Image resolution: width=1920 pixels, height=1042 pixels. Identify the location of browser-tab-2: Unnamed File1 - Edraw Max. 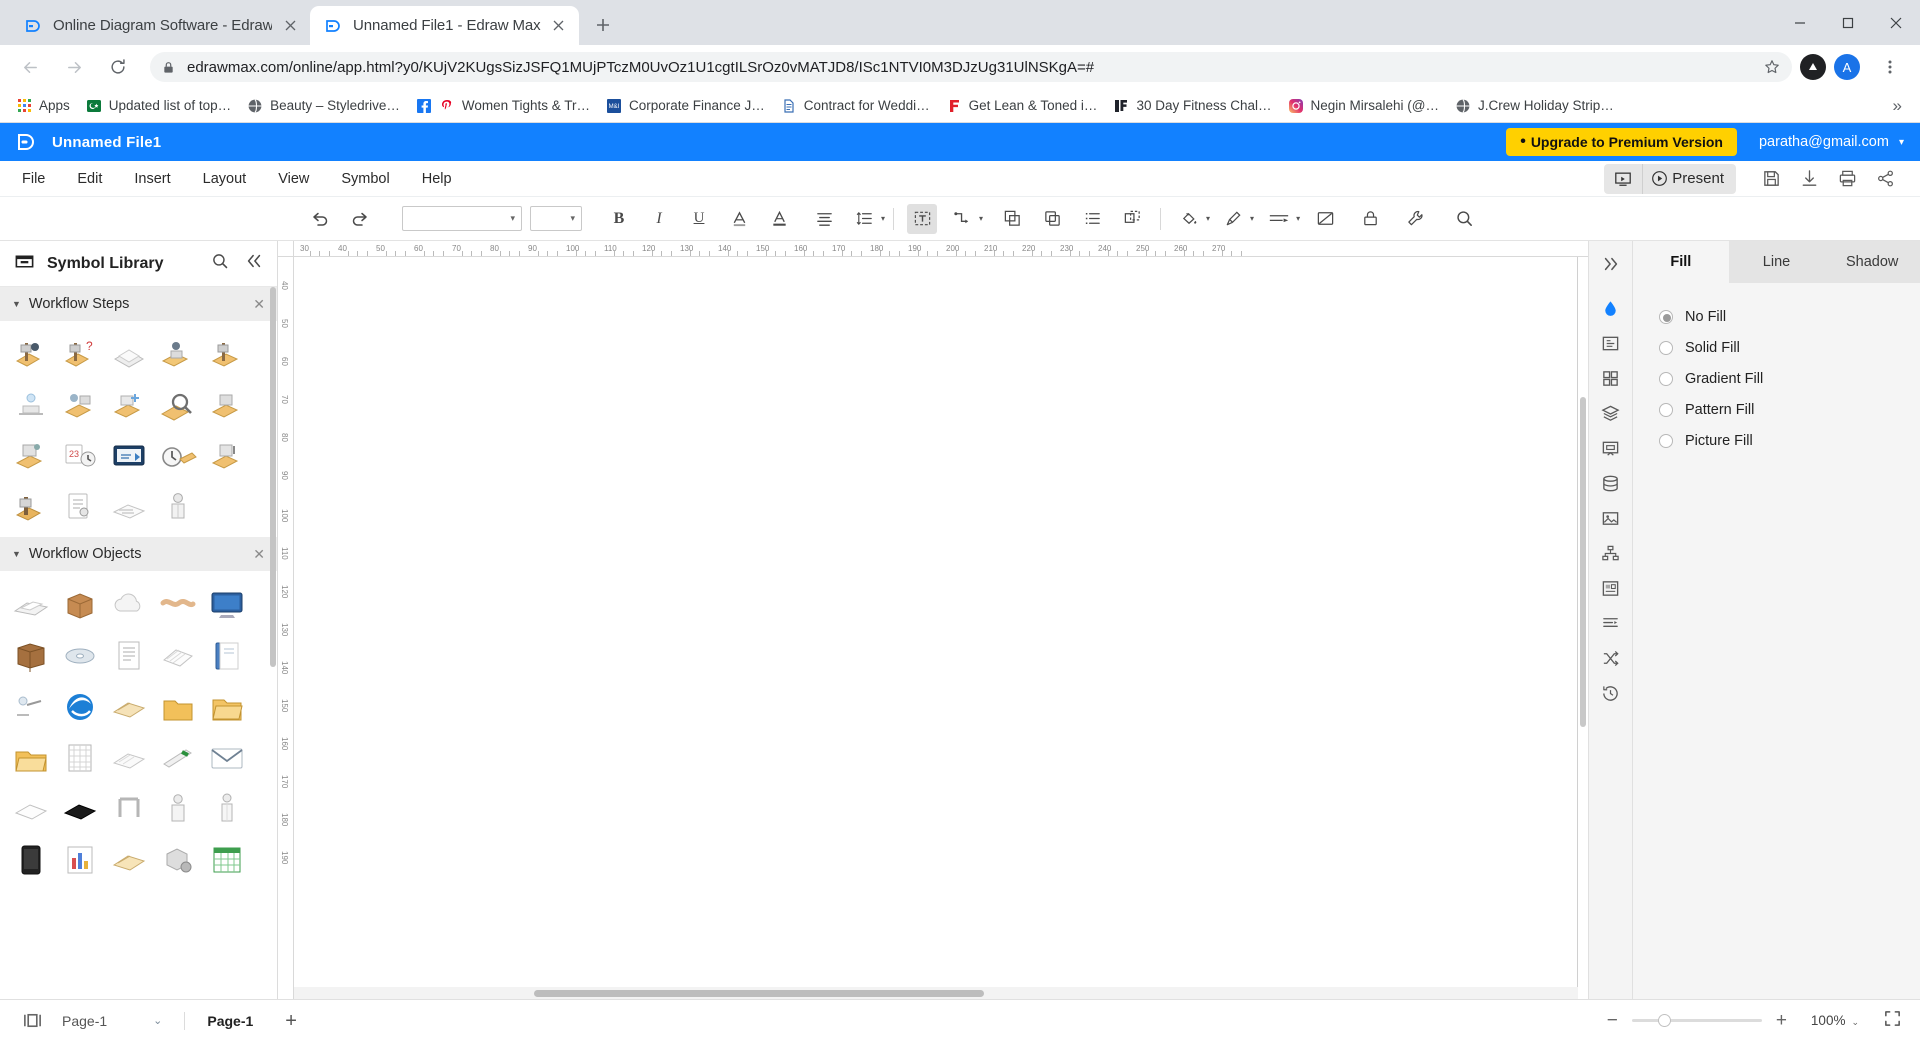
(444, 25).